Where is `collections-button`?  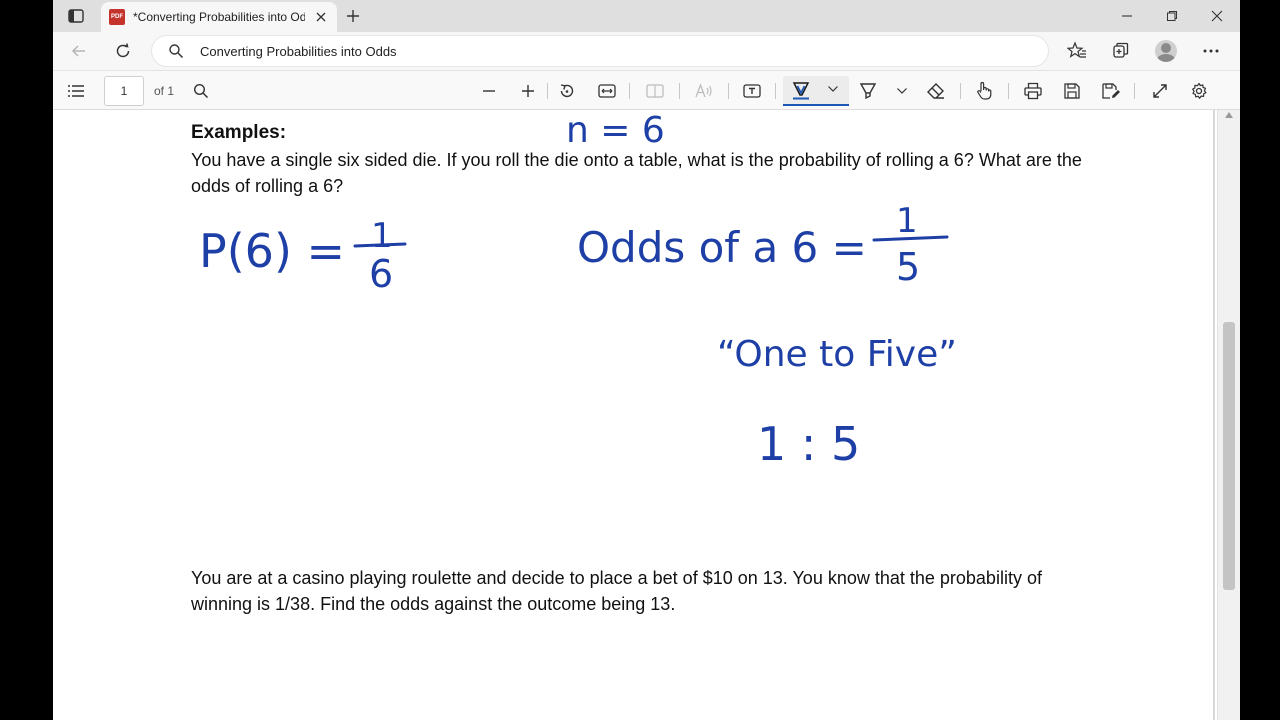
collections-button is located at coordinates (1121, 51).